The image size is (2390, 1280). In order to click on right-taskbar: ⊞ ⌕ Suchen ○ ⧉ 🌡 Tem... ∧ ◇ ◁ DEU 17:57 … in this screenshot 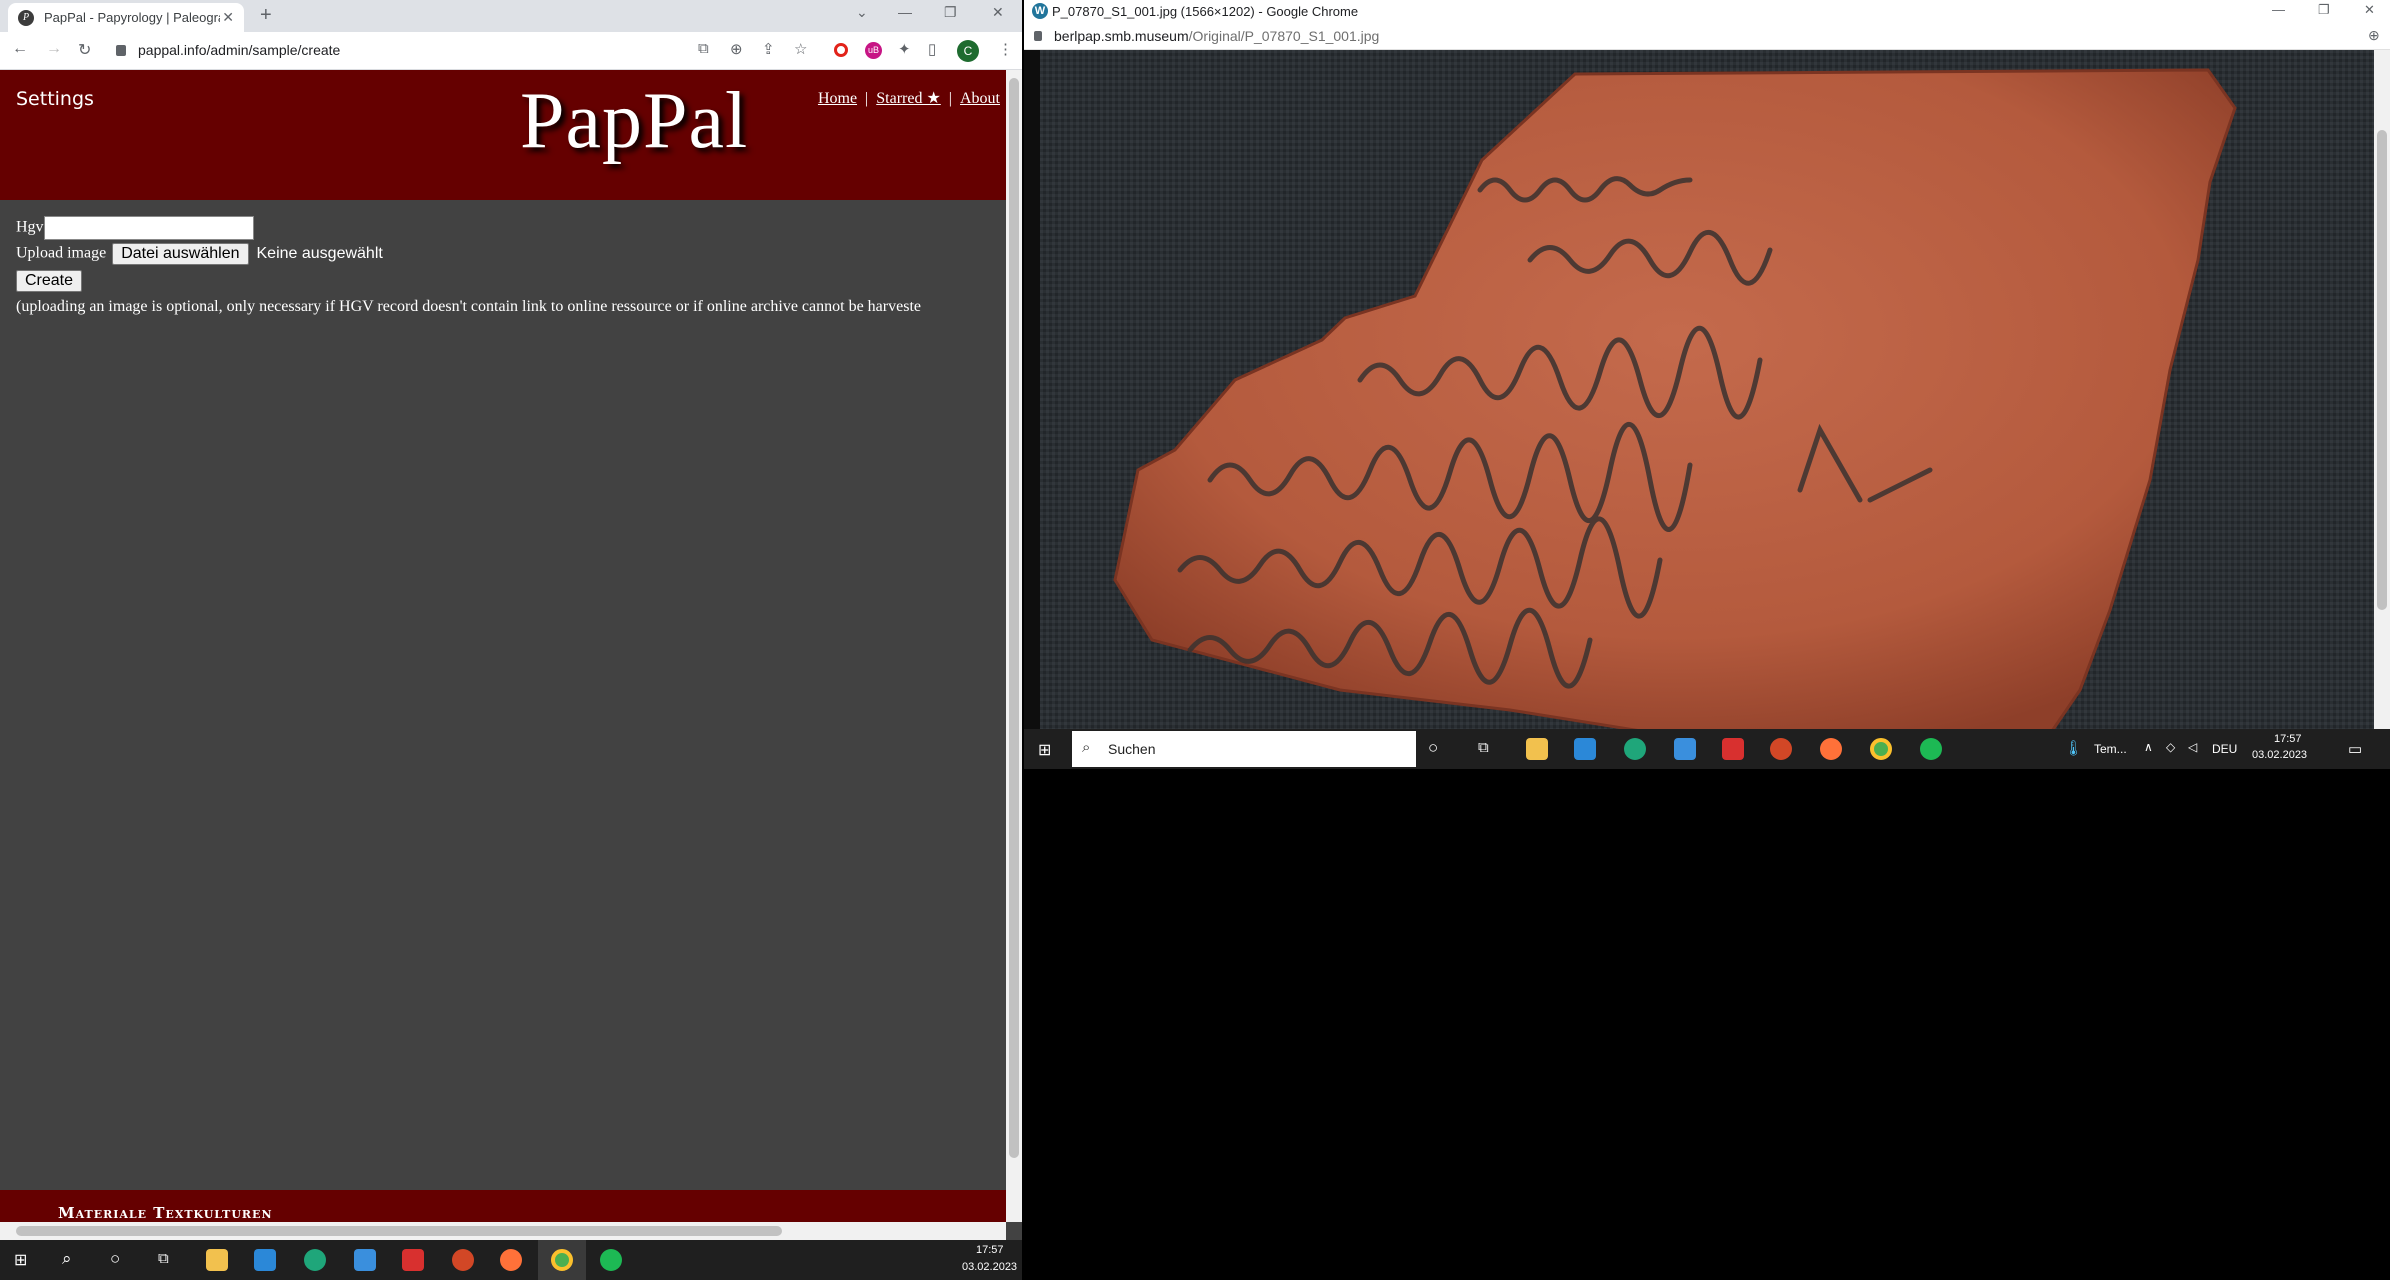, I will do `click(1707, 749)`.